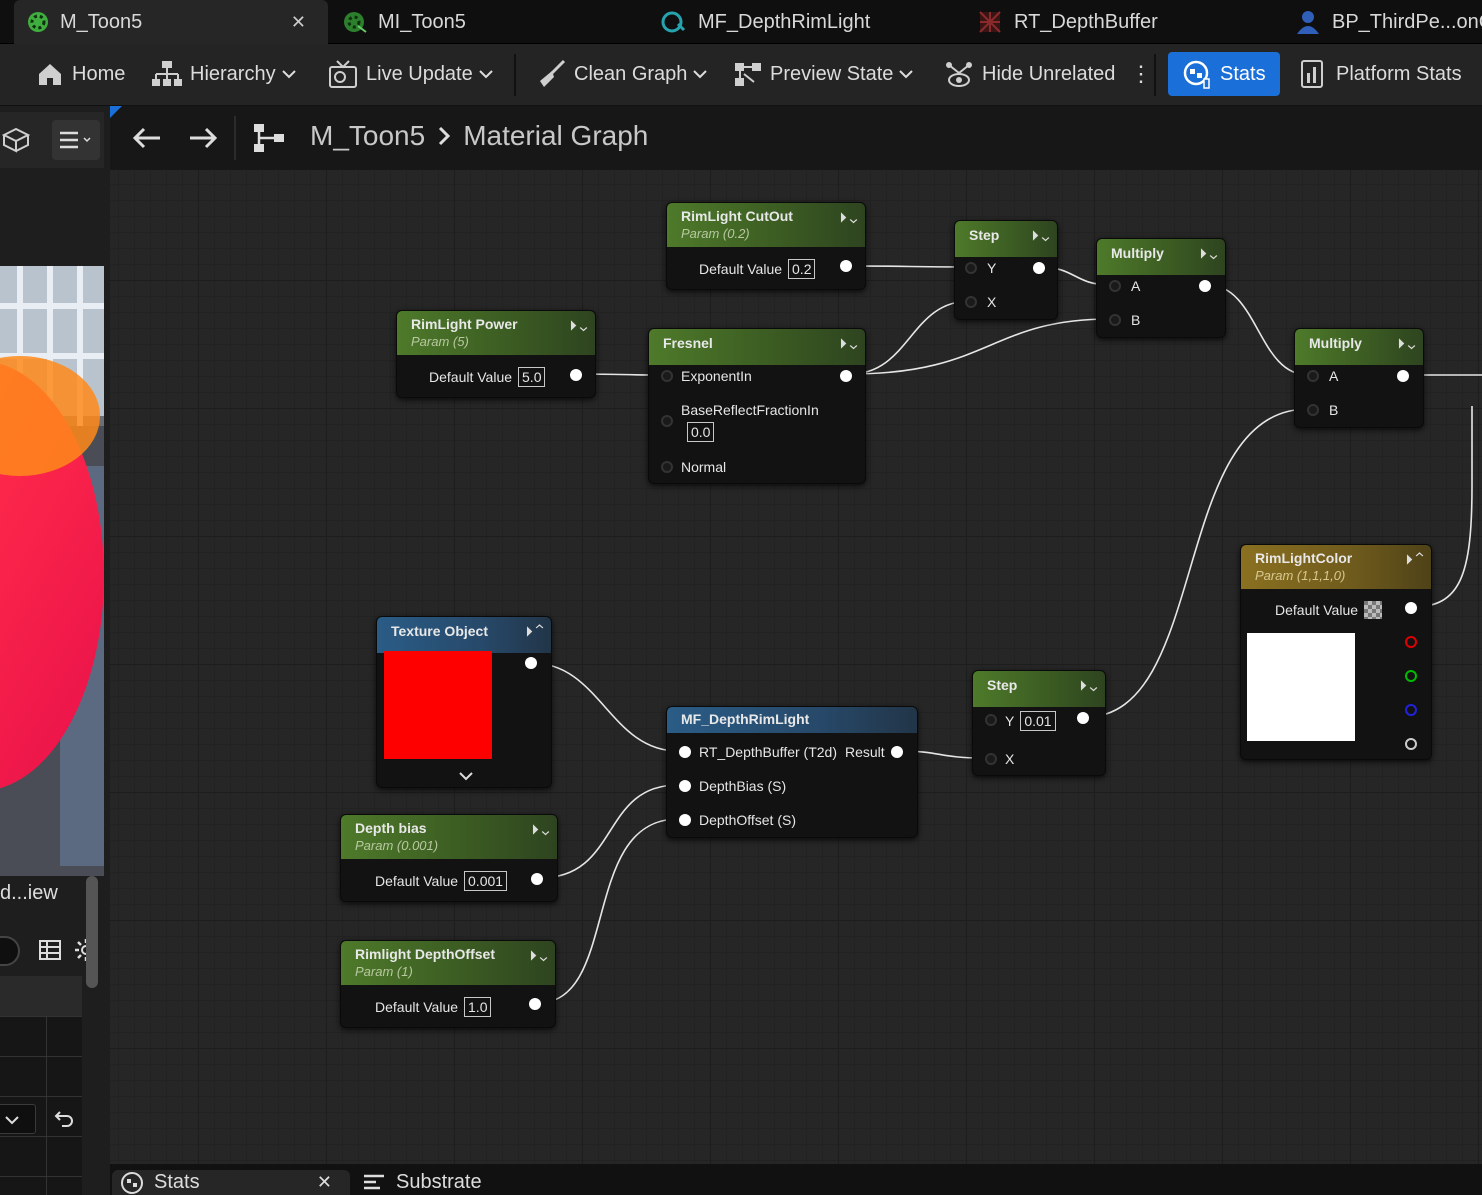  What do you see at coordinates (50, 950) in the screenshot?
I see `table-view-icon` at bounding box center [50, 950].